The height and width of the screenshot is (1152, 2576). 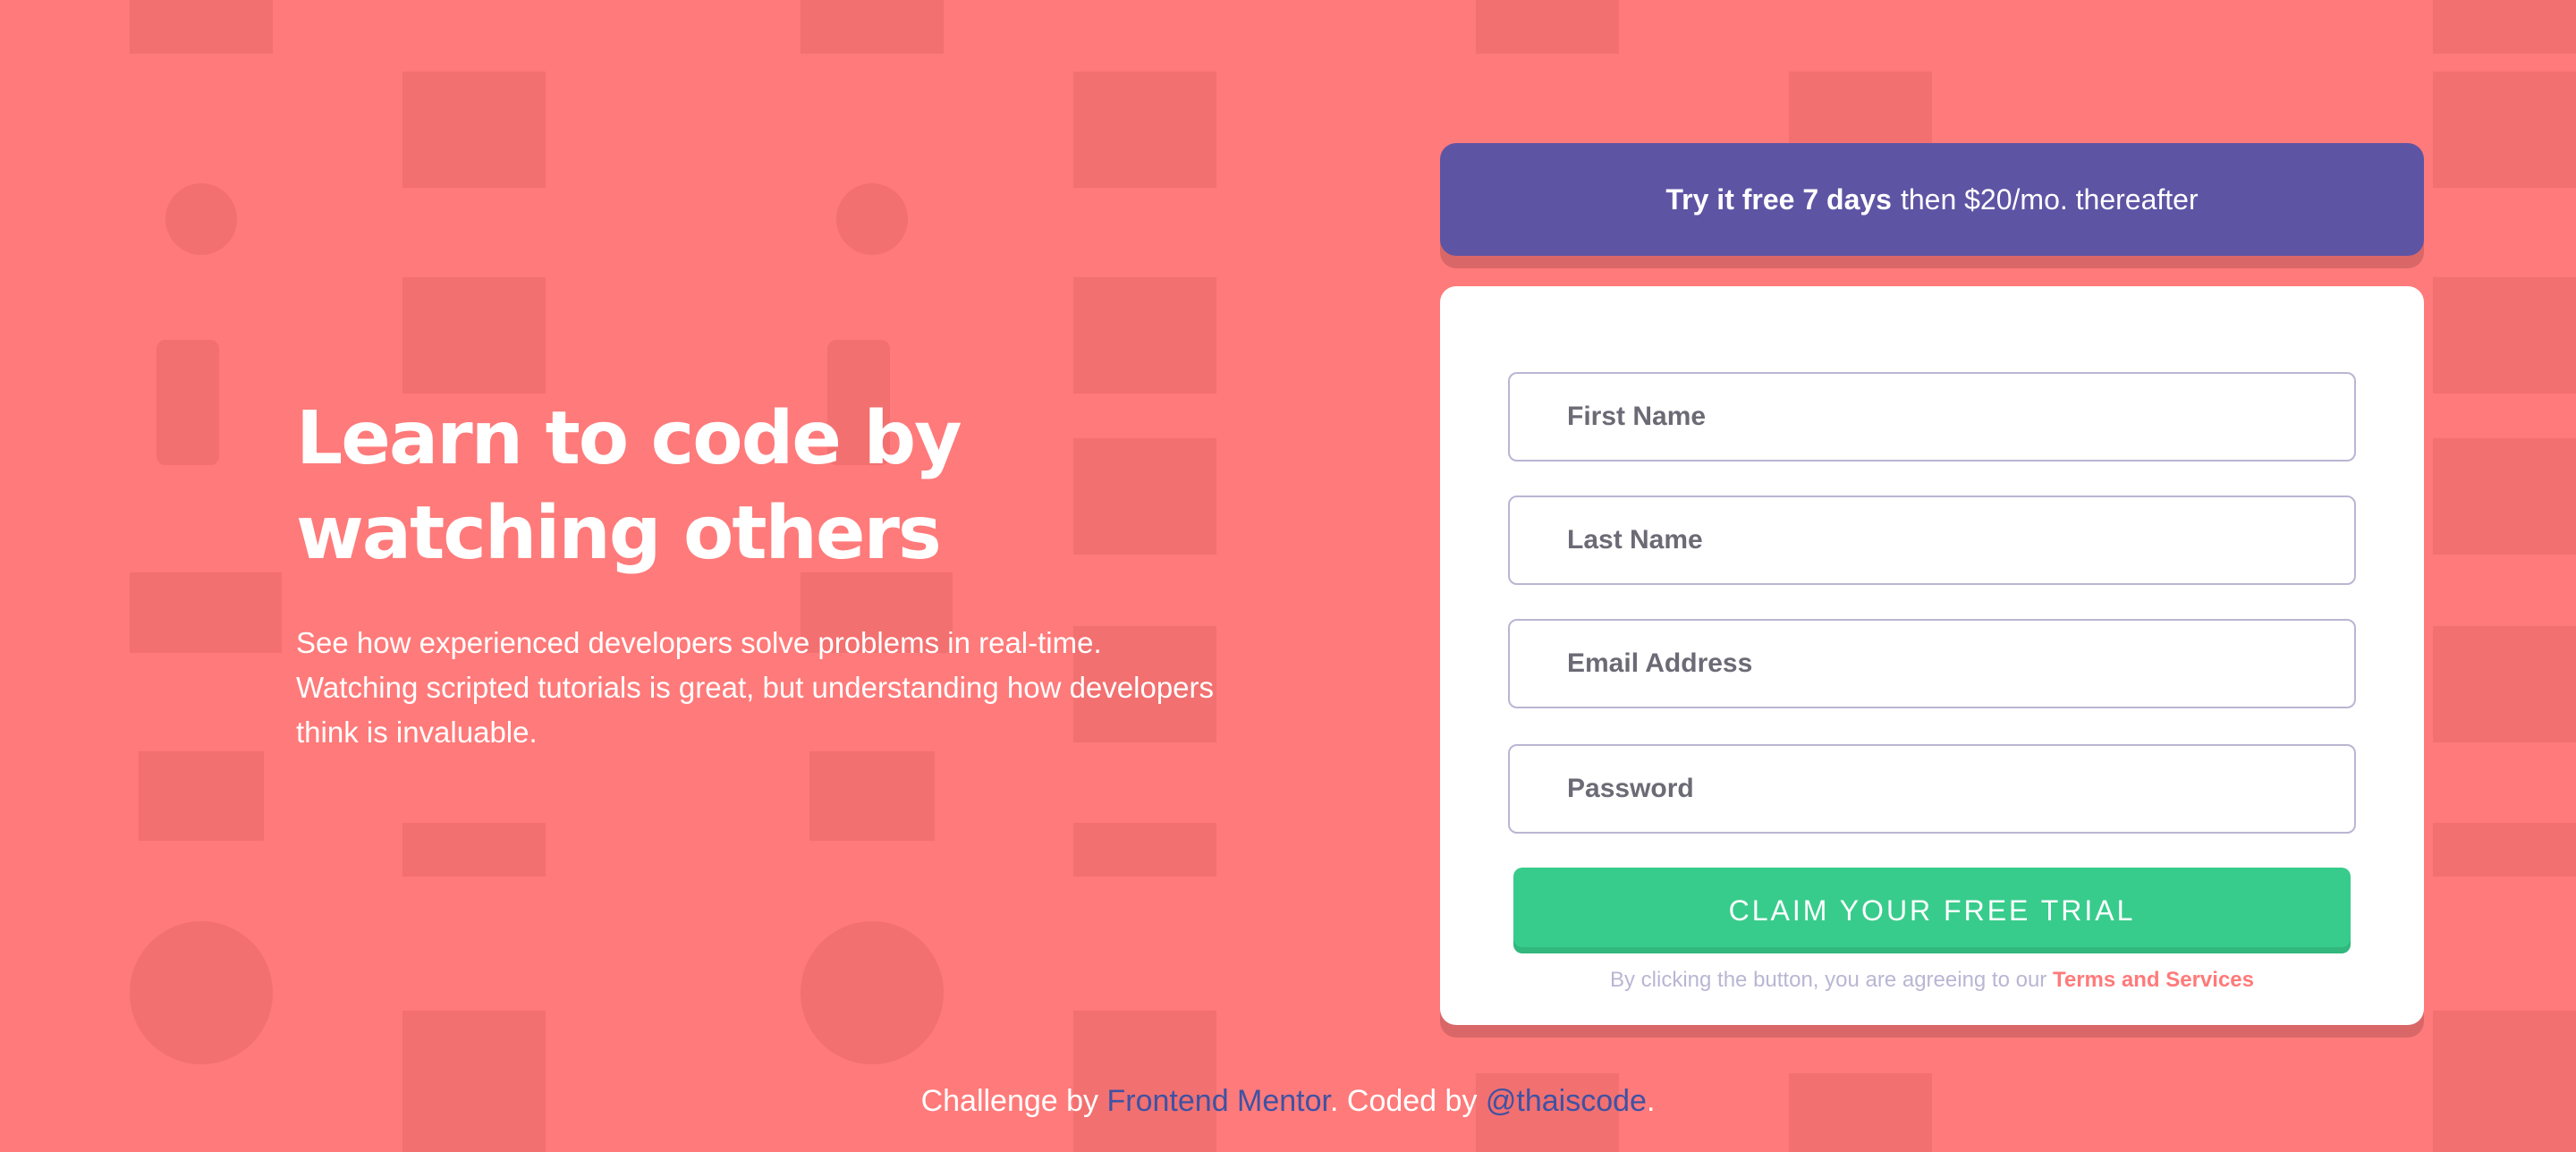 I want to click on footer-suffix: ., so click(x=1651, y=1101).